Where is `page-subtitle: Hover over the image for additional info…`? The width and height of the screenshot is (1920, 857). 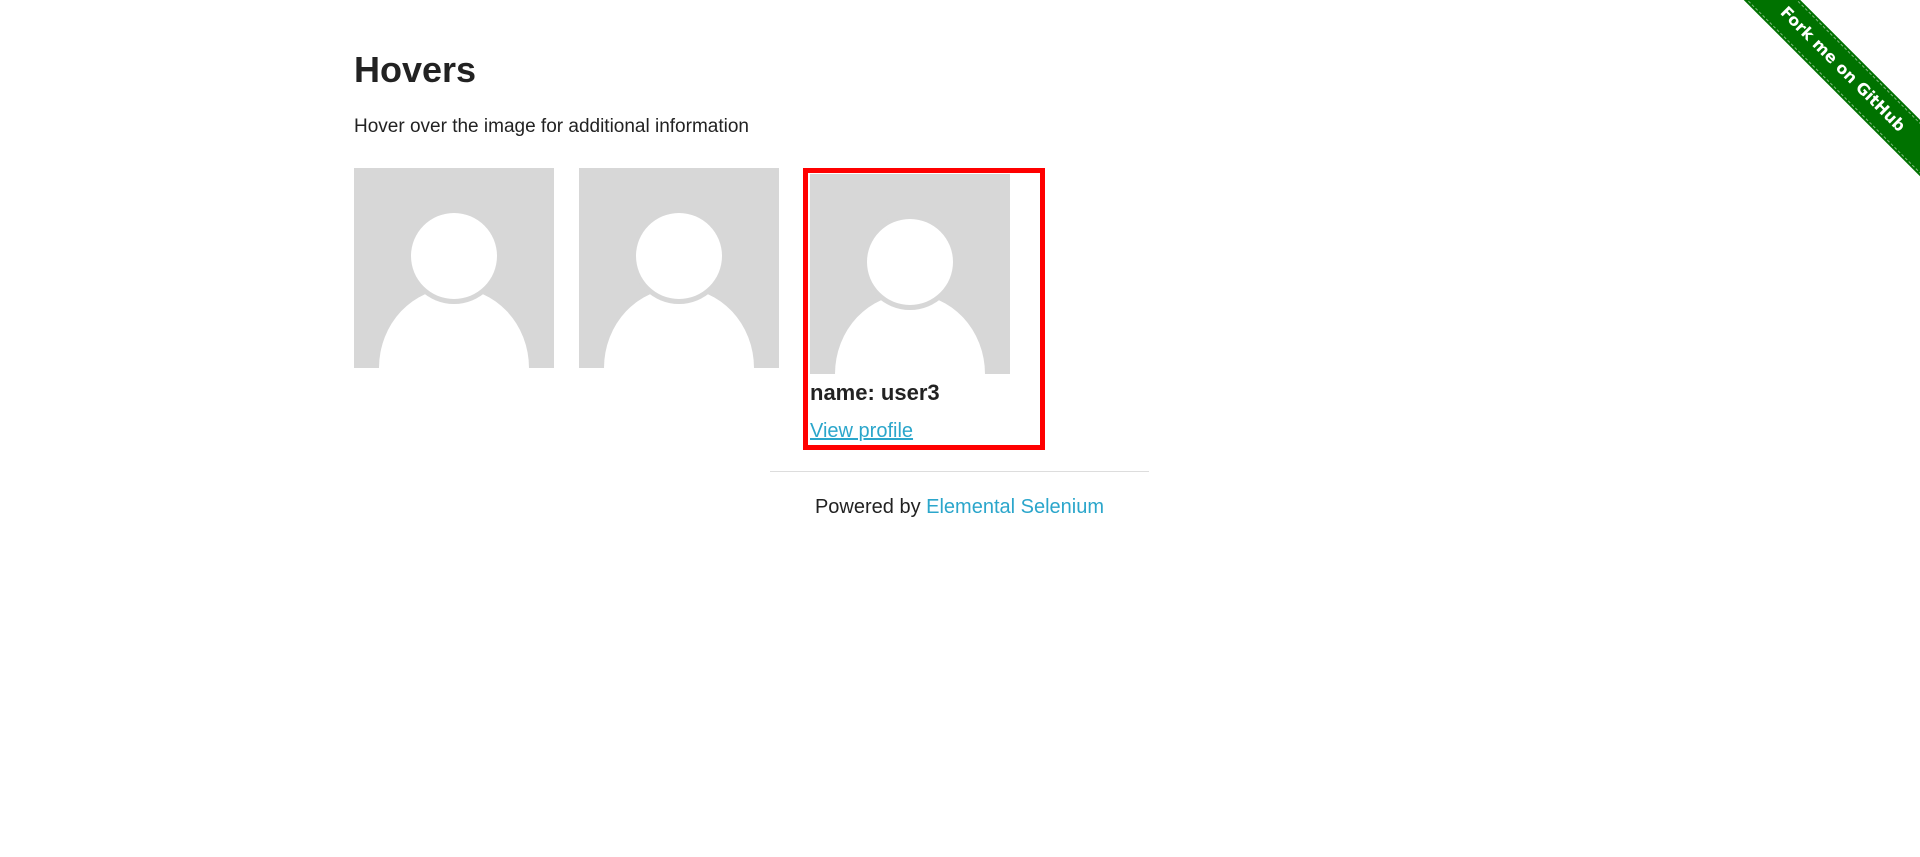 page-subtitle: Hover over the image for additional info… is located at coordinates (551, 126).